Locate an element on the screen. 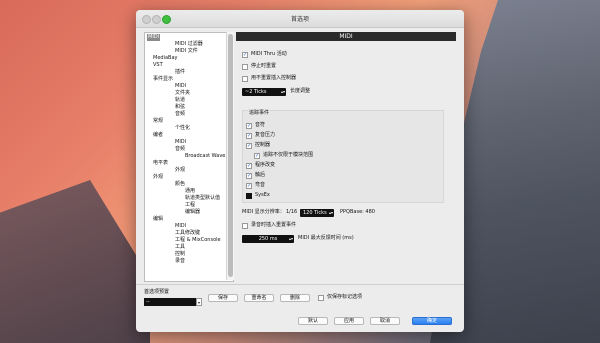  chase-sysex-checkbox is located at coordinates (249, 196).